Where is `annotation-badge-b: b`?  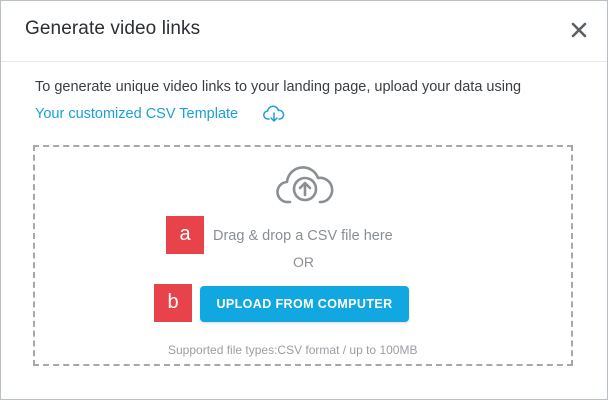
annotation-badge-b: b is located at coordinates (173, 303).